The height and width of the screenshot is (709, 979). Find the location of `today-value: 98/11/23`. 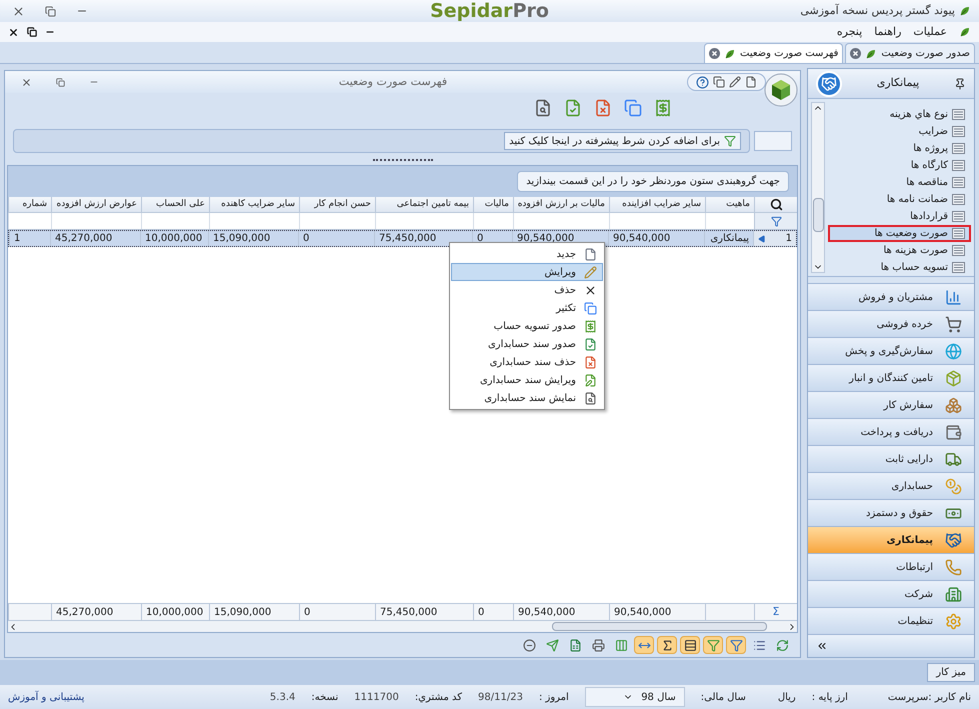

today-value: 98/11/23 is located at coordinates (500, 697).